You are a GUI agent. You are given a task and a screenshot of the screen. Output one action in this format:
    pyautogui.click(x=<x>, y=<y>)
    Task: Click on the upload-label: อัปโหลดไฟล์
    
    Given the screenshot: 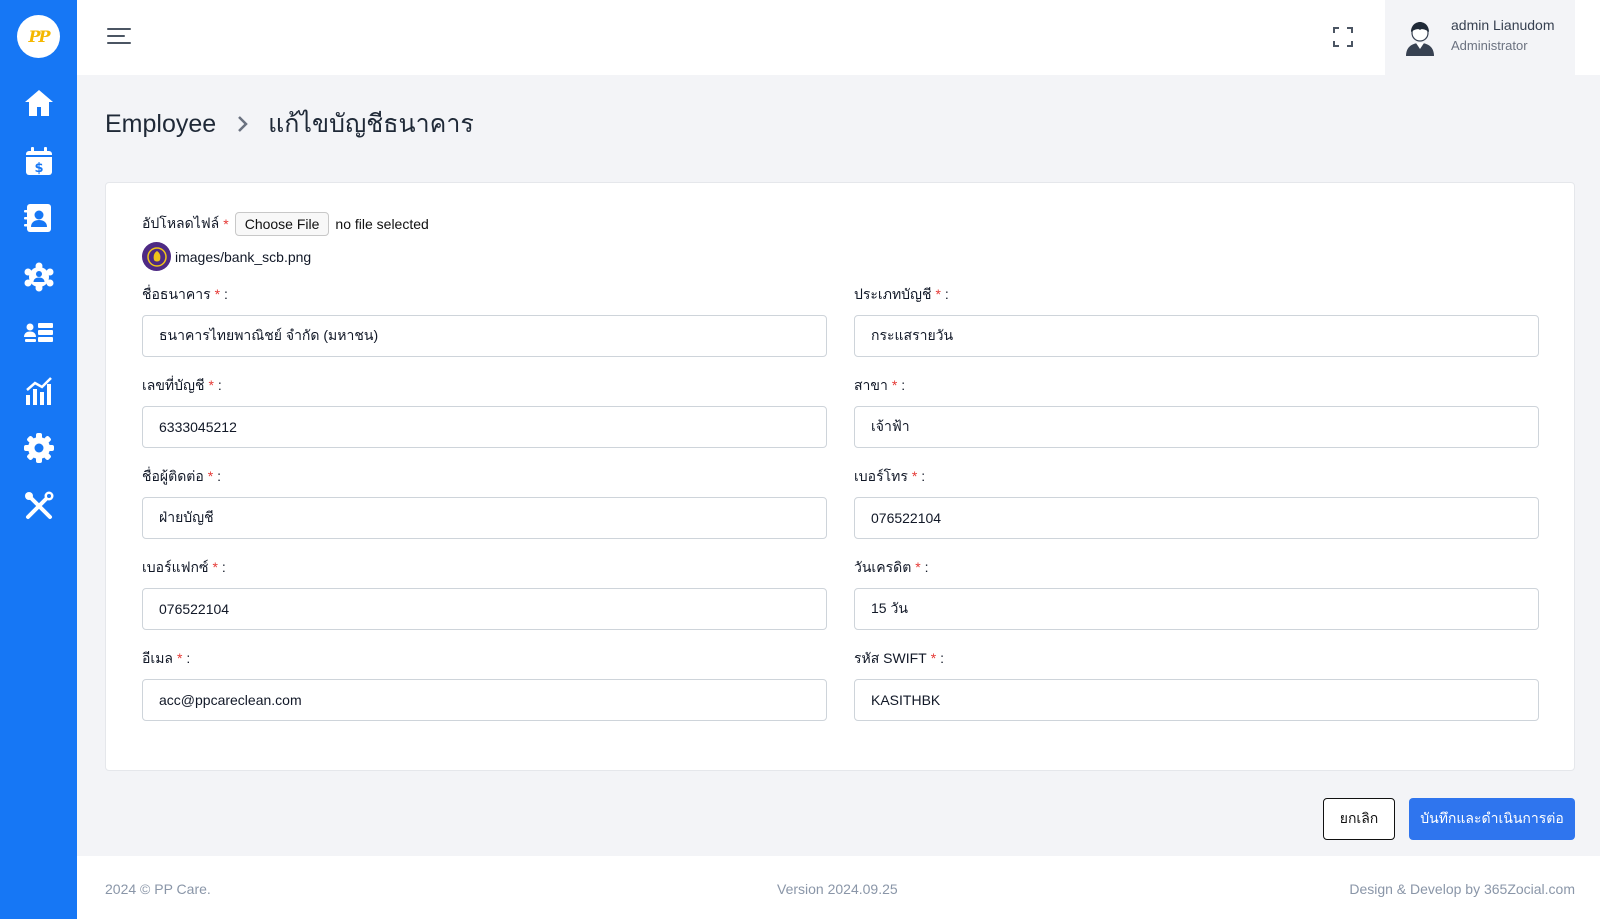 What is the action you would take?
    pyautogui.click(x=181, y=223)
    